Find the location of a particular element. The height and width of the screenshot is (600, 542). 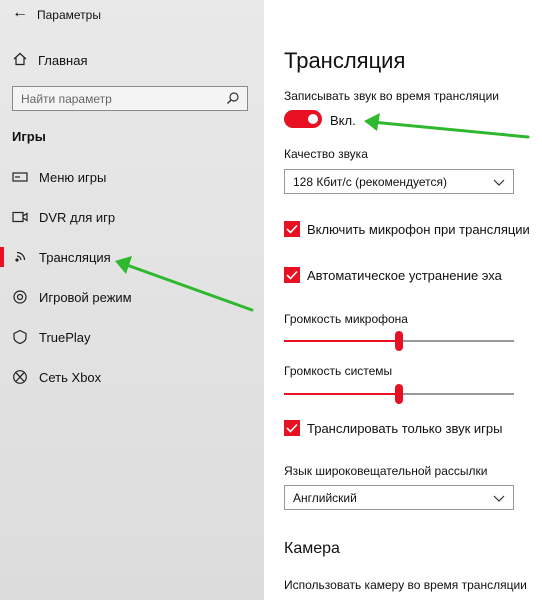

echo-cancel-label: Автоматическое устранение эха is located at coordinates (404, 275).